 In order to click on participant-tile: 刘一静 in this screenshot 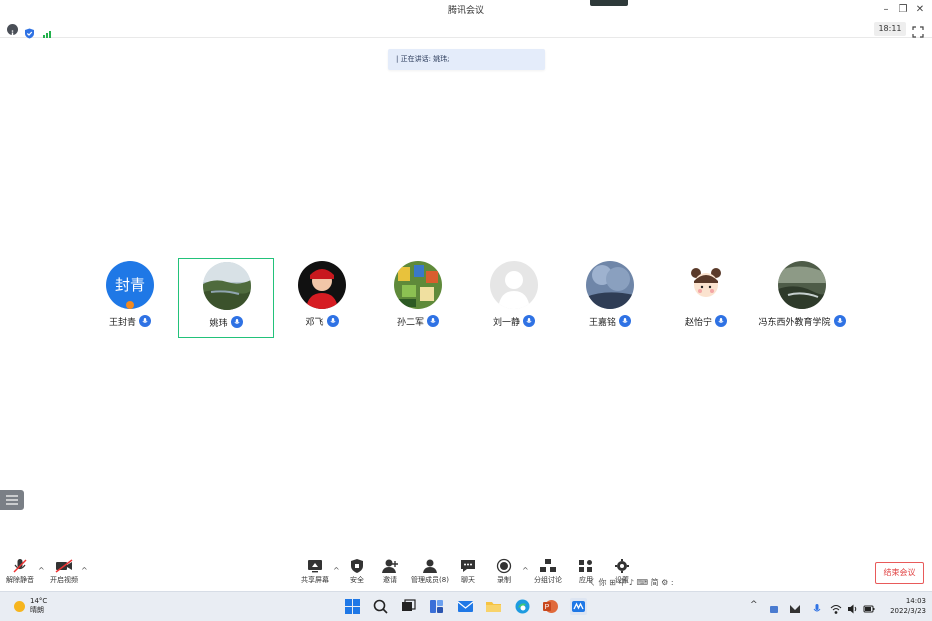, I will do `click(514, 298)`.